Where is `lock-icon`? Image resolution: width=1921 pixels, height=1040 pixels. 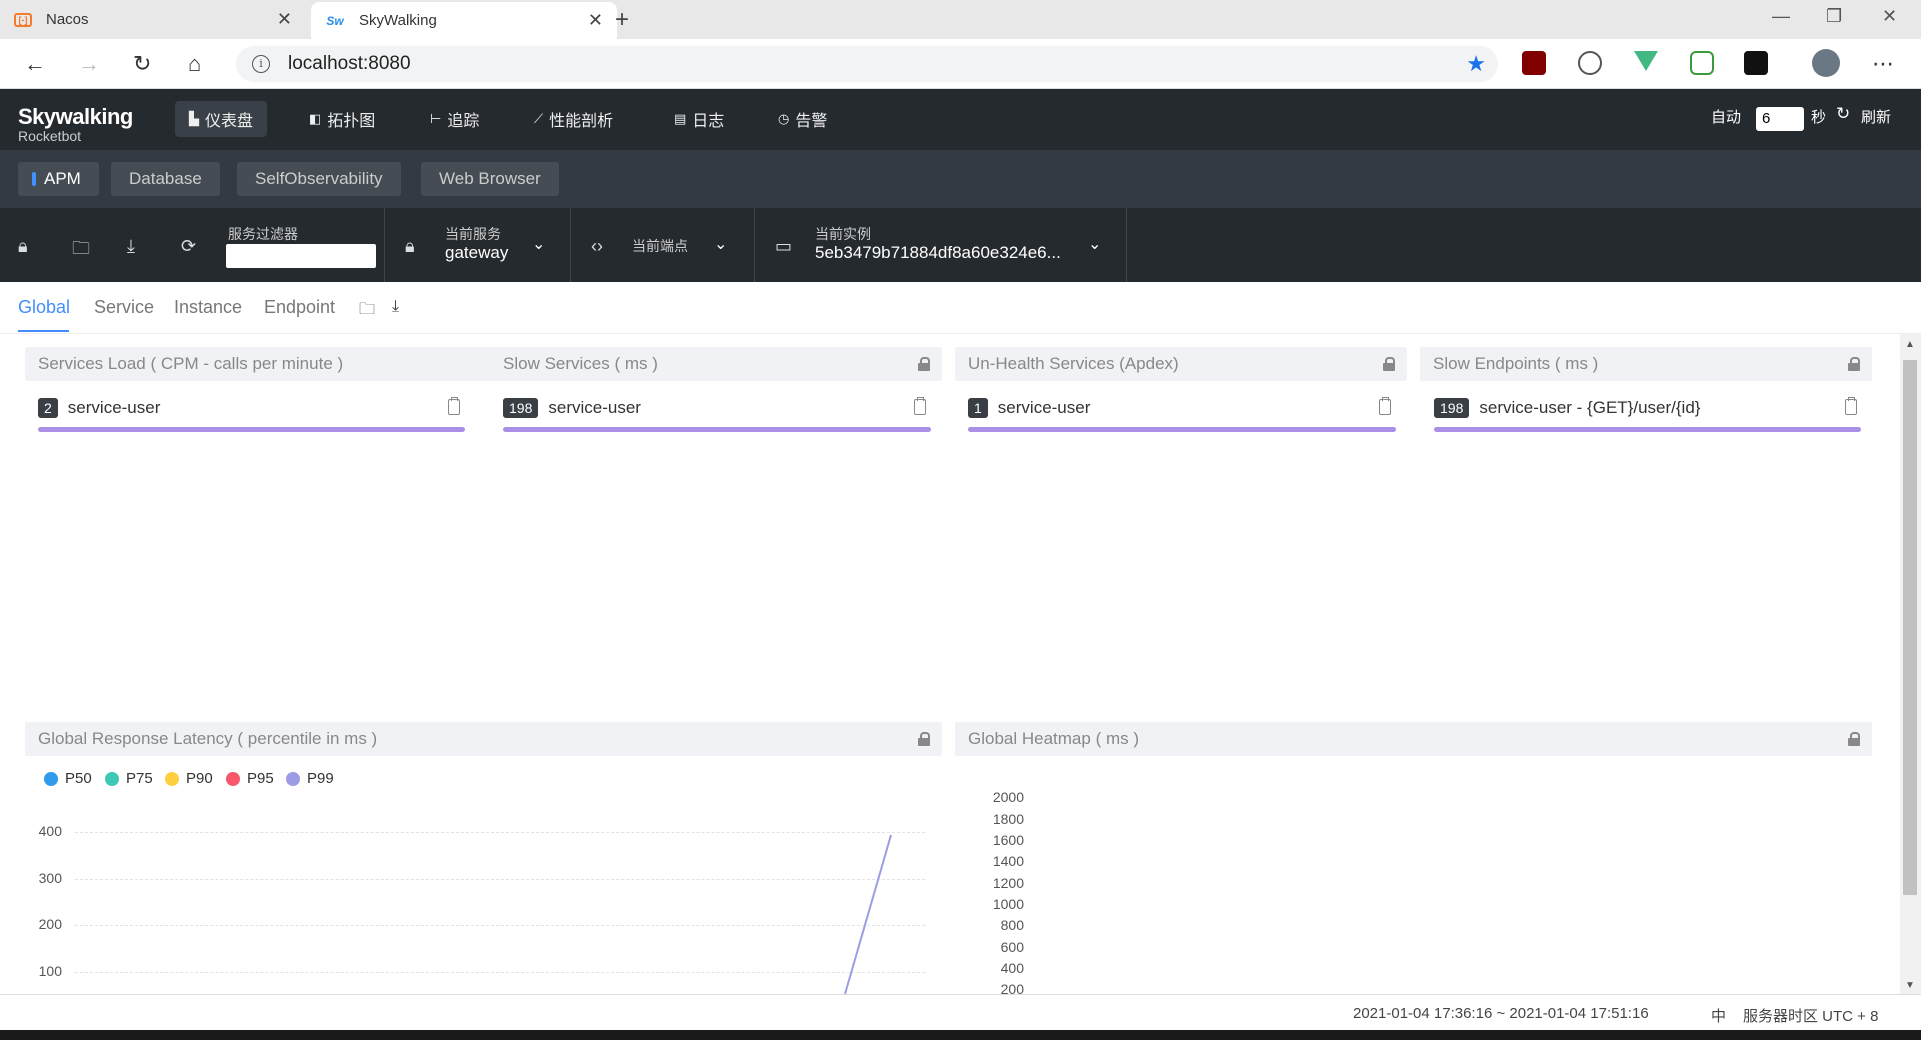 lock-icon is located at coordinates (1854, 739).